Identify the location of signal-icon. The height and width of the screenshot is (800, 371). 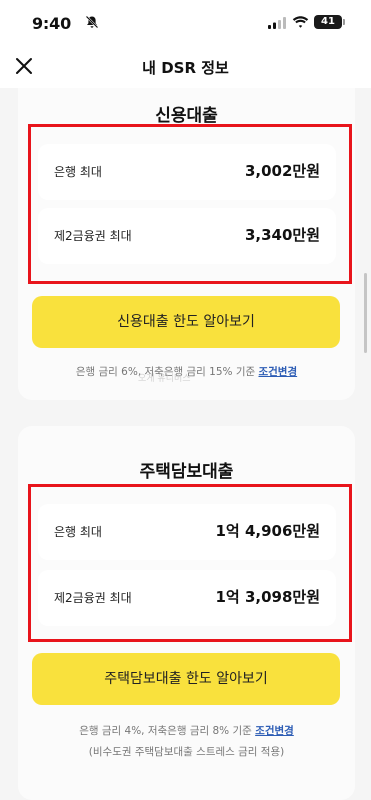
(277, 23).